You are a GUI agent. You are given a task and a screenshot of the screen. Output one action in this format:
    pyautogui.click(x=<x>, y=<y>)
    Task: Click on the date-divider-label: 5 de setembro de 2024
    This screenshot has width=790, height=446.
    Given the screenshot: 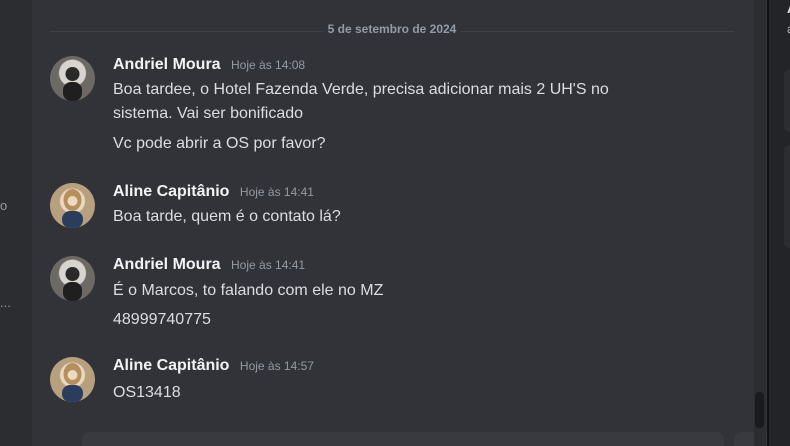 What is the action you would take?
    pyautogui.click(x=392, y=29)
    